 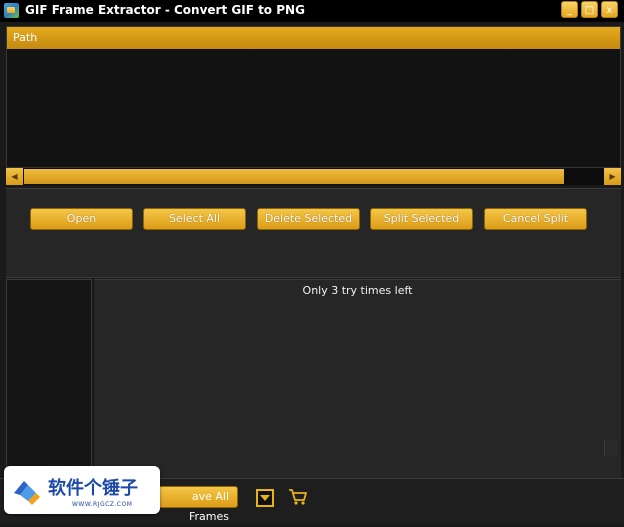 What do you see at coordinates (102, 504) in the screenshot?
I see `watermark-url: WWW.RJGCZ.COM` at bounding box center [102, 504].